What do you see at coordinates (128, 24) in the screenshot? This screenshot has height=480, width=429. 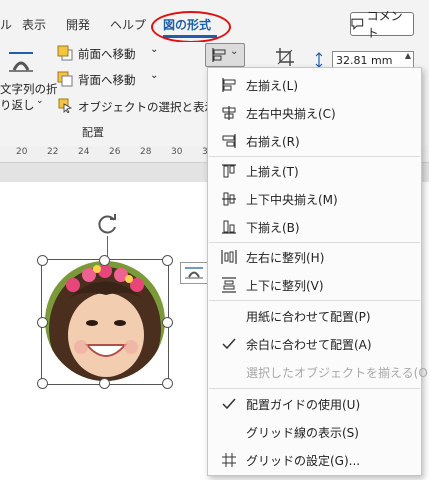 I see `tab-help: ヘルプ` at bounding box center [128, 24].